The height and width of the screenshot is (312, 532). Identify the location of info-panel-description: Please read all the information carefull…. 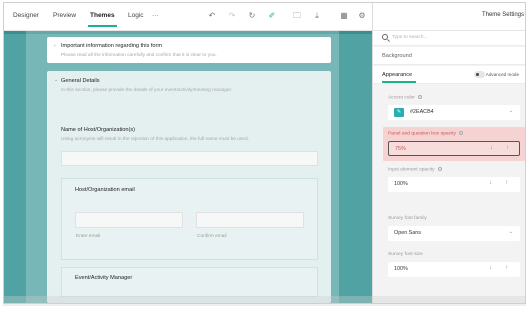
(139, 55).